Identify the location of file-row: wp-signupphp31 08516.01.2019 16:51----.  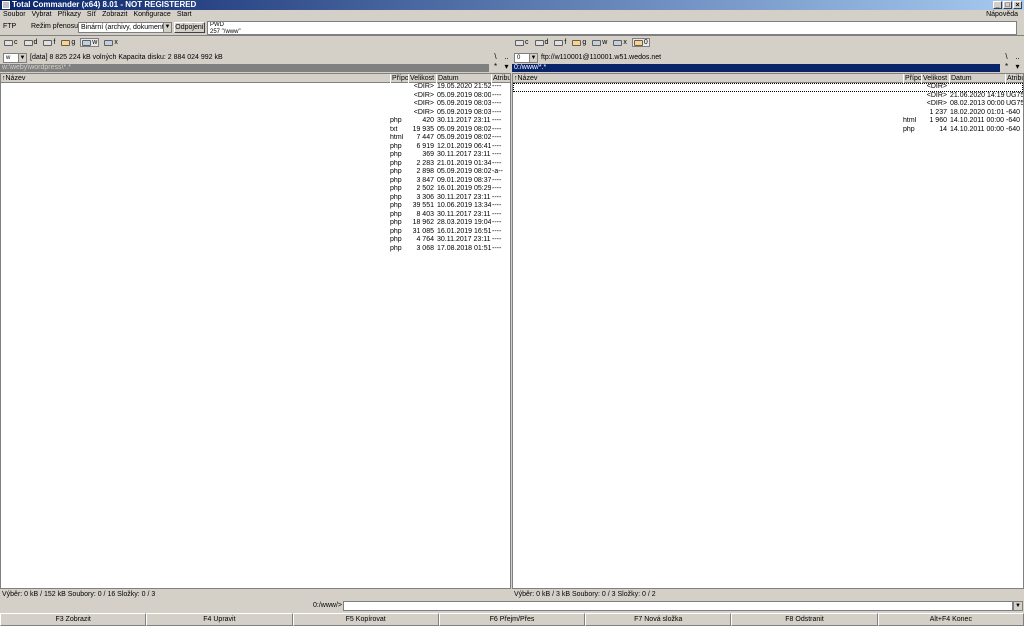
(255, 232).